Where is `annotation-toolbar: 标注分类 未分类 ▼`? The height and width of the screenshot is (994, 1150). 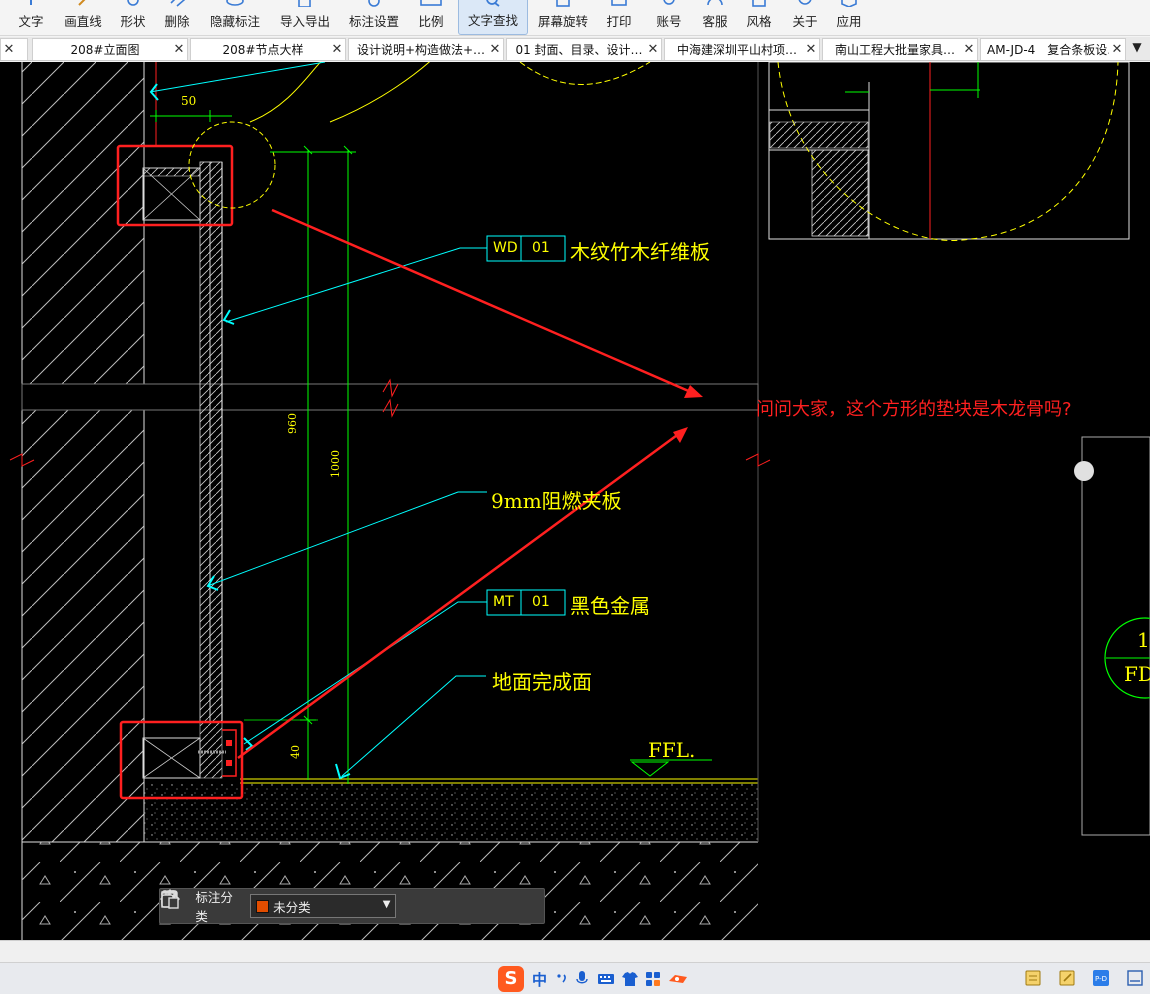
annotation-toolbar: 标注分类 未分类 ▼ is located at coordinates (352, 906).